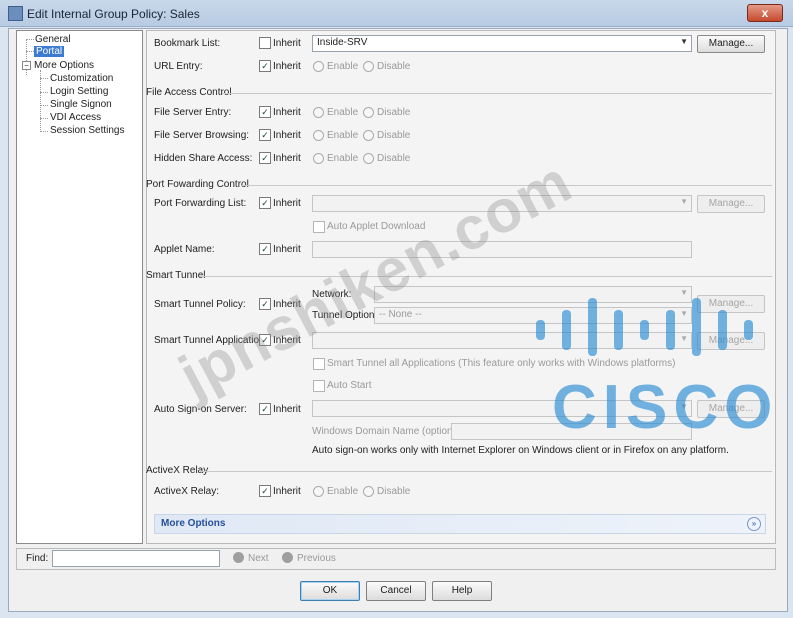  Describe the element at coordinates (665, 407) in the screenshot. I see `cisco-logo-text: CISCO` at that location.